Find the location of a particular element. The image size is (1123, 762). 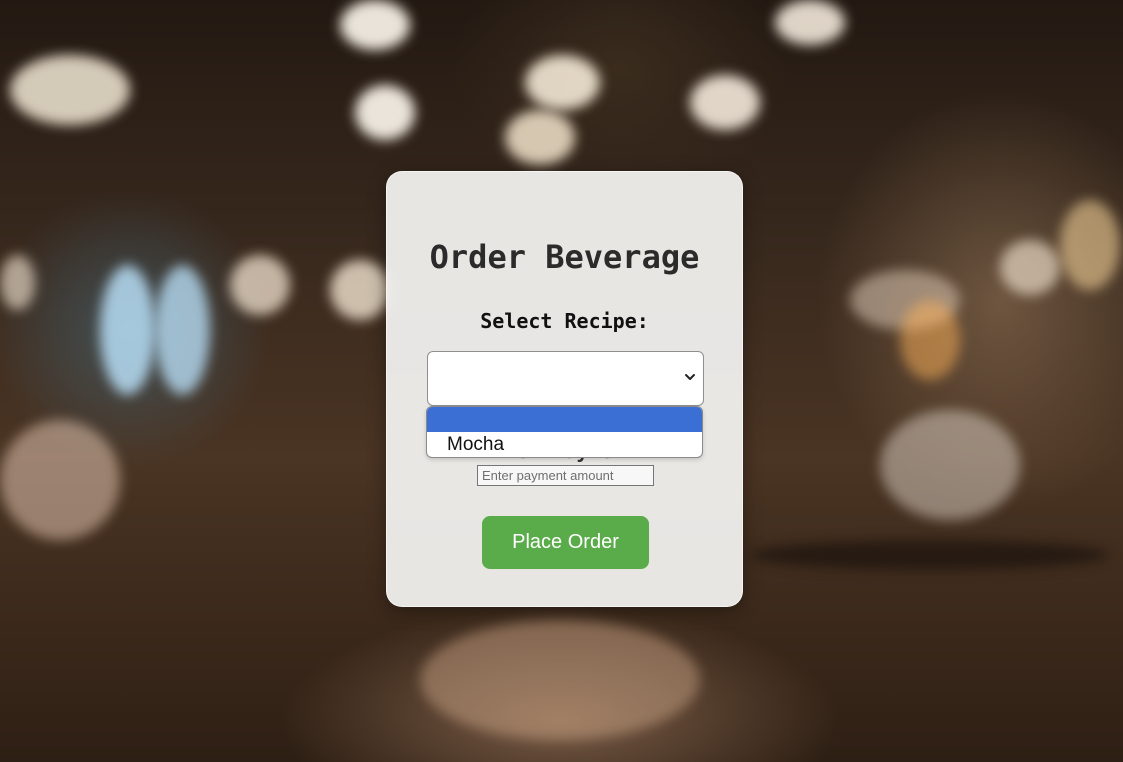

recipe-label: Select Recipe: is located at coordinates (564, 321).